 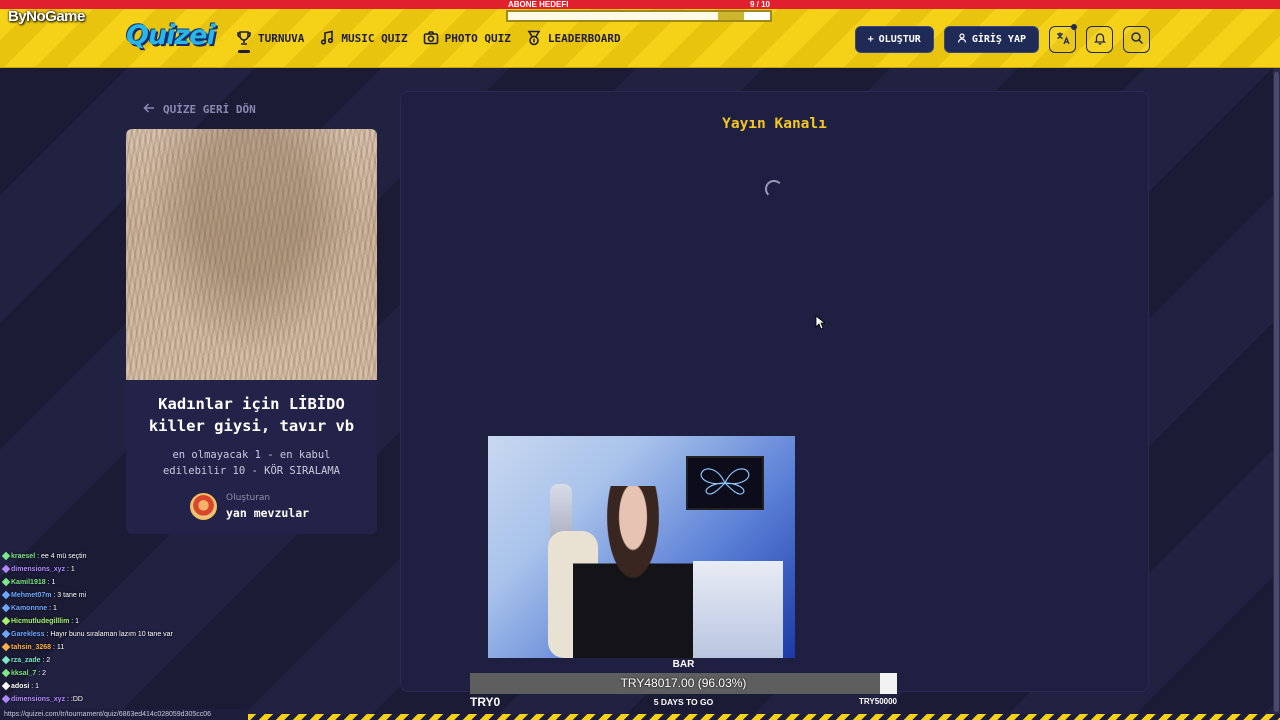 What do you see at coordinates (281, 38) in the screenshot?
I see `nav-item-label: TURNUVA` at bounding box center [281, 38].